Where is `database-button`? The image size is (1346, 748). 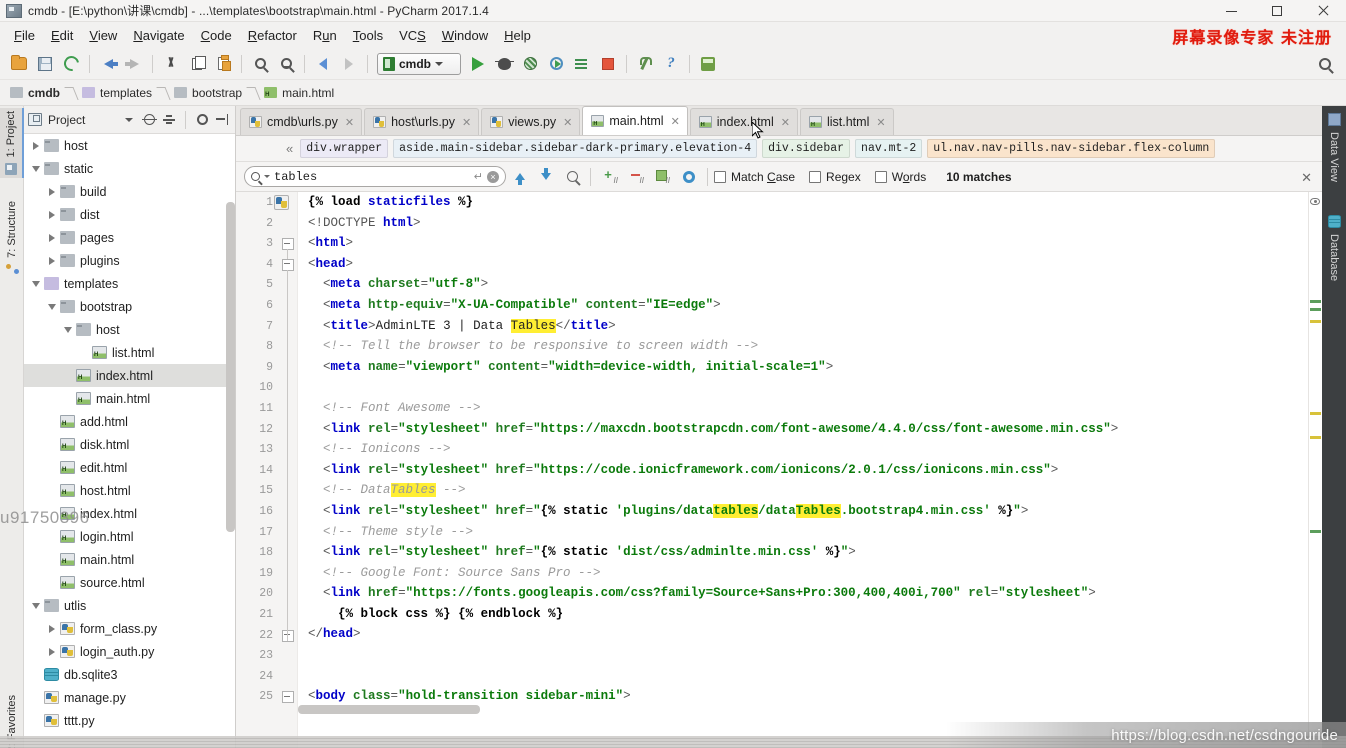 database-button is located at coordinates (708, 64).